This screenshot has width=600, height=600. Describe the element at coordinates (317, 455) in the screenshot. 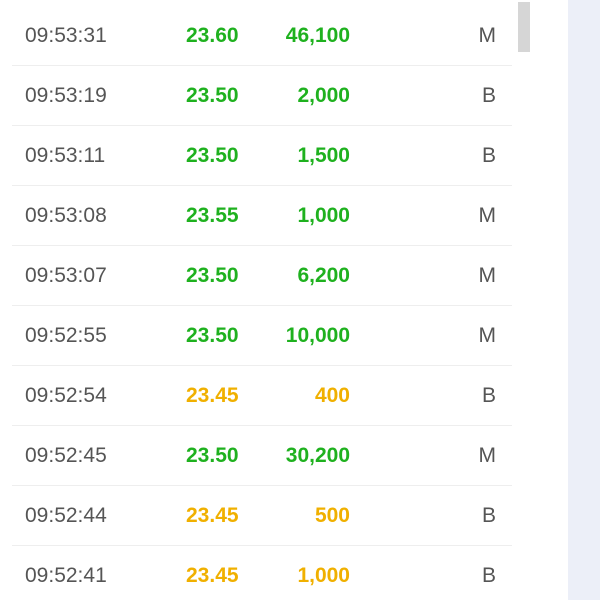

I see `trade-volume: 30,200` at that location.